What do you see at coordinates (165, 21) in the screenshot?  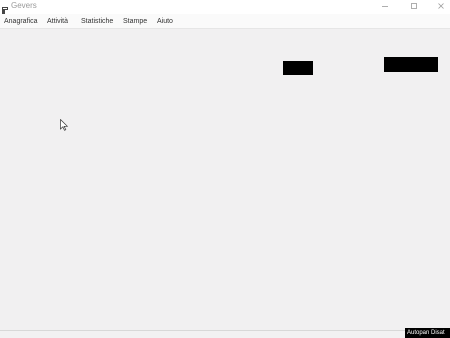 I see `menu-aiuto: Aiuto` at bounding box center [165, 21].